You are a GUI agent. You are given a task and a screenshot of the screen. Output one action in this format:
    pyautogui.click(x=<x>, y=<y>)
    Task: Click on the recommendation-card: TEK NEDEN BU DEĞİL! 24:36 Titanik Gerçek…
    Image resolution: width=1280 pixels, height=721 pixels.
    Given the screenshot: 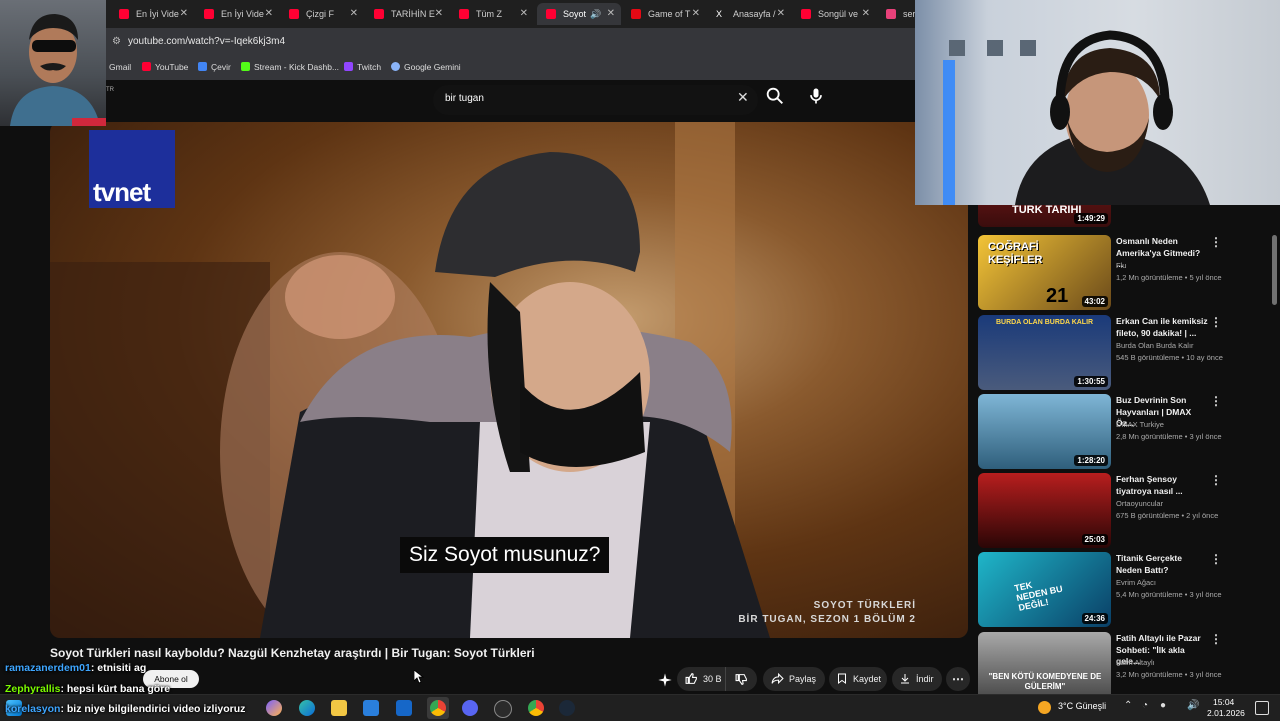 What is the action you would take?
    pyautogui.click(x=1123, y=592)
    